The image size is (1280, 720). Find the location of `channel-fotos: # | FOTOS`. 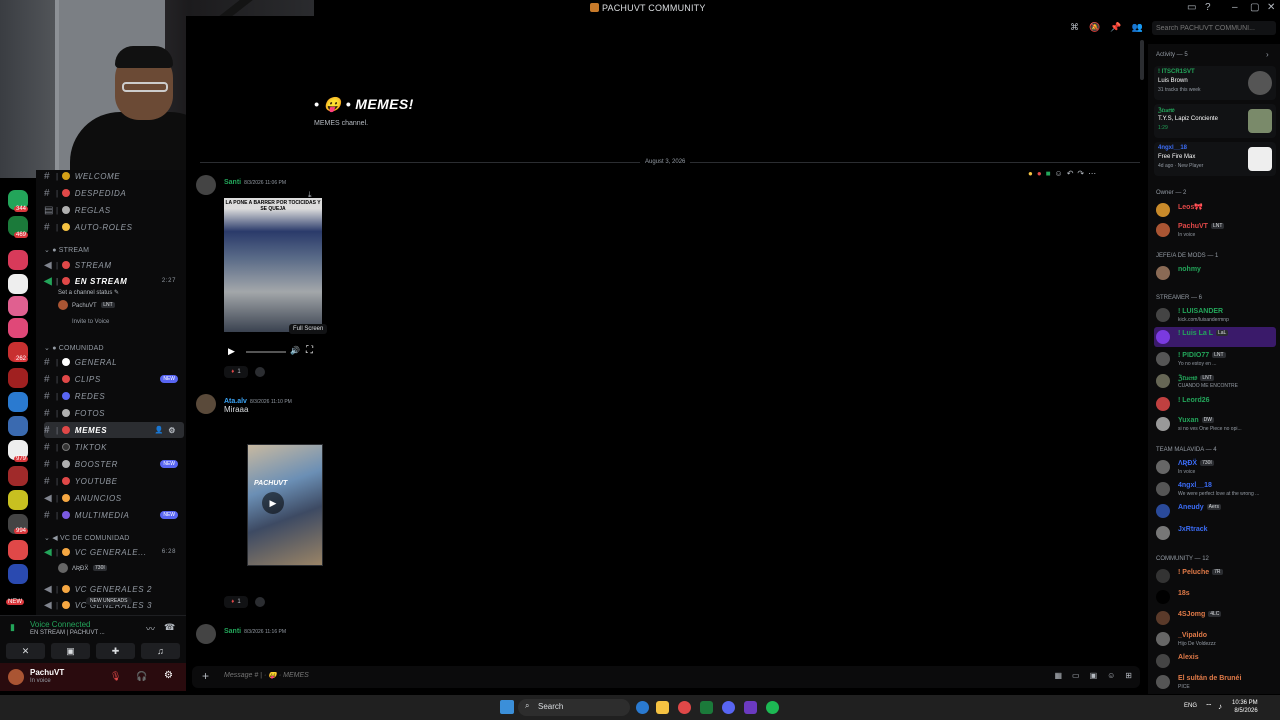

channel-fotos: # | FOTOS is located at coordinates (114, 413).